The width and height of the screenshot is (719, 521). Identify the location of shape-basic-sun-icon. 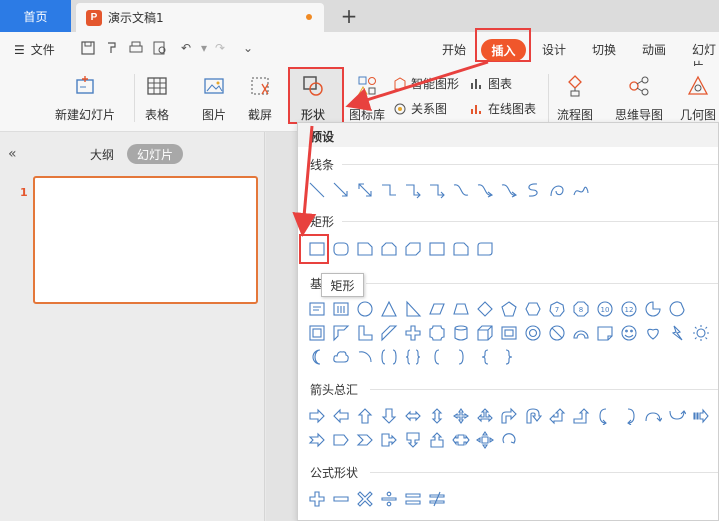
(701, 333).